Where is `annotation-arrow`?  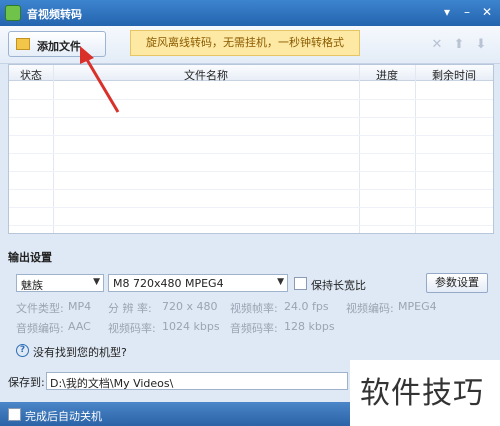
annotation-arrow is located at coordinates (100, 79).